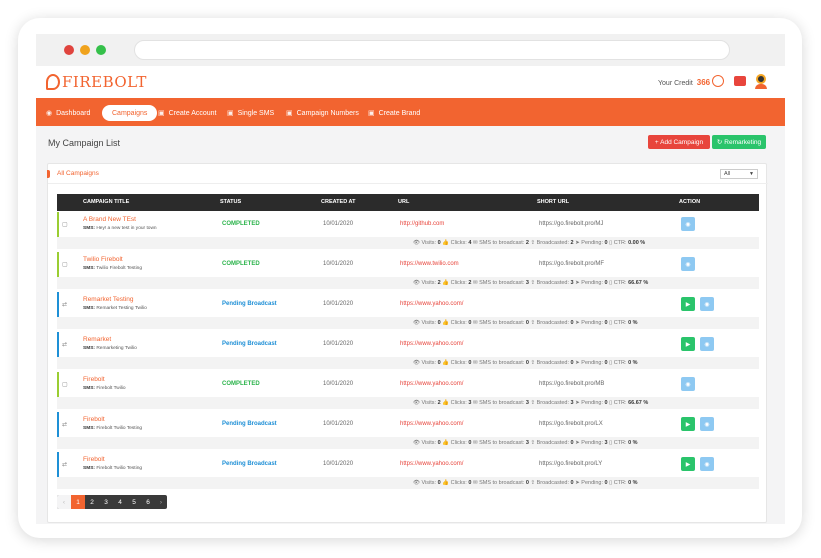 The width and height of the screenshot is (821, 558). Describe the element at coordinates (410, 82) in the screenshot. I see `top-header: FIREBOLT Your Credit 366` at that location.